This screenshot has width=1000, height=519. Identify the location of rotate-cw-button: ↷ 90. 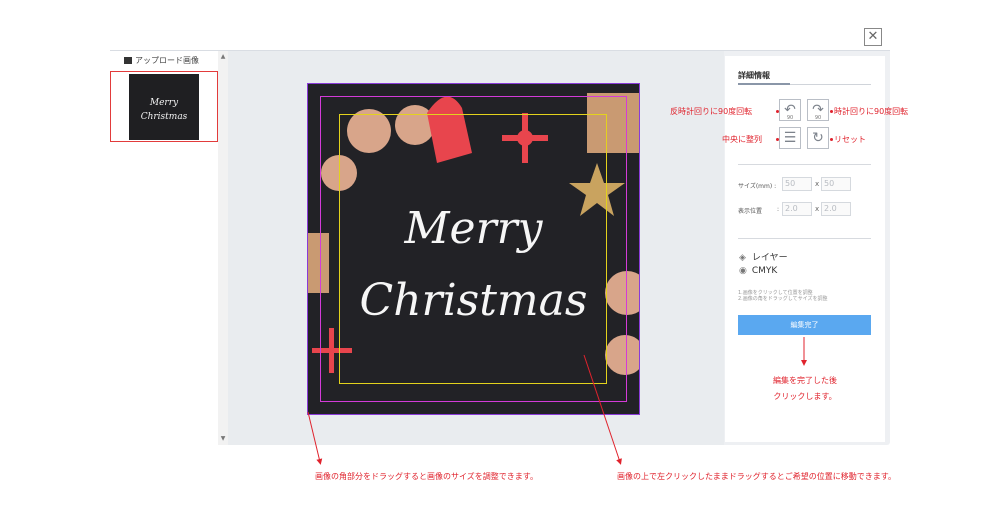
(818, 110).